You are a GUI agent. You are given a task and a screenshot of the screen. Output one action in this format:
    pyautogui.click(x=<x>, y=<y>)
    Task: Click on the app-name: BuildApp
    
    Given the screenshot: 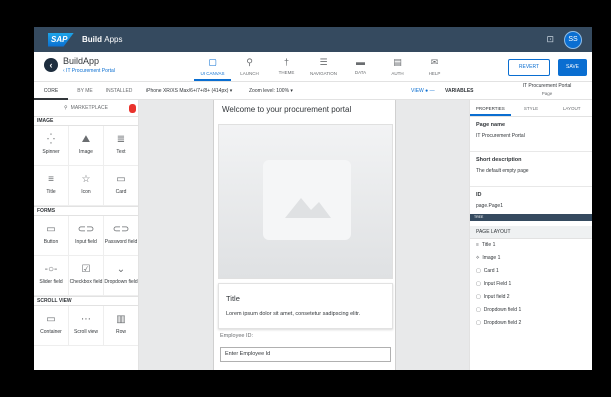 What is the action you would take?
    pyautogui.click(x=81, y=61)
    